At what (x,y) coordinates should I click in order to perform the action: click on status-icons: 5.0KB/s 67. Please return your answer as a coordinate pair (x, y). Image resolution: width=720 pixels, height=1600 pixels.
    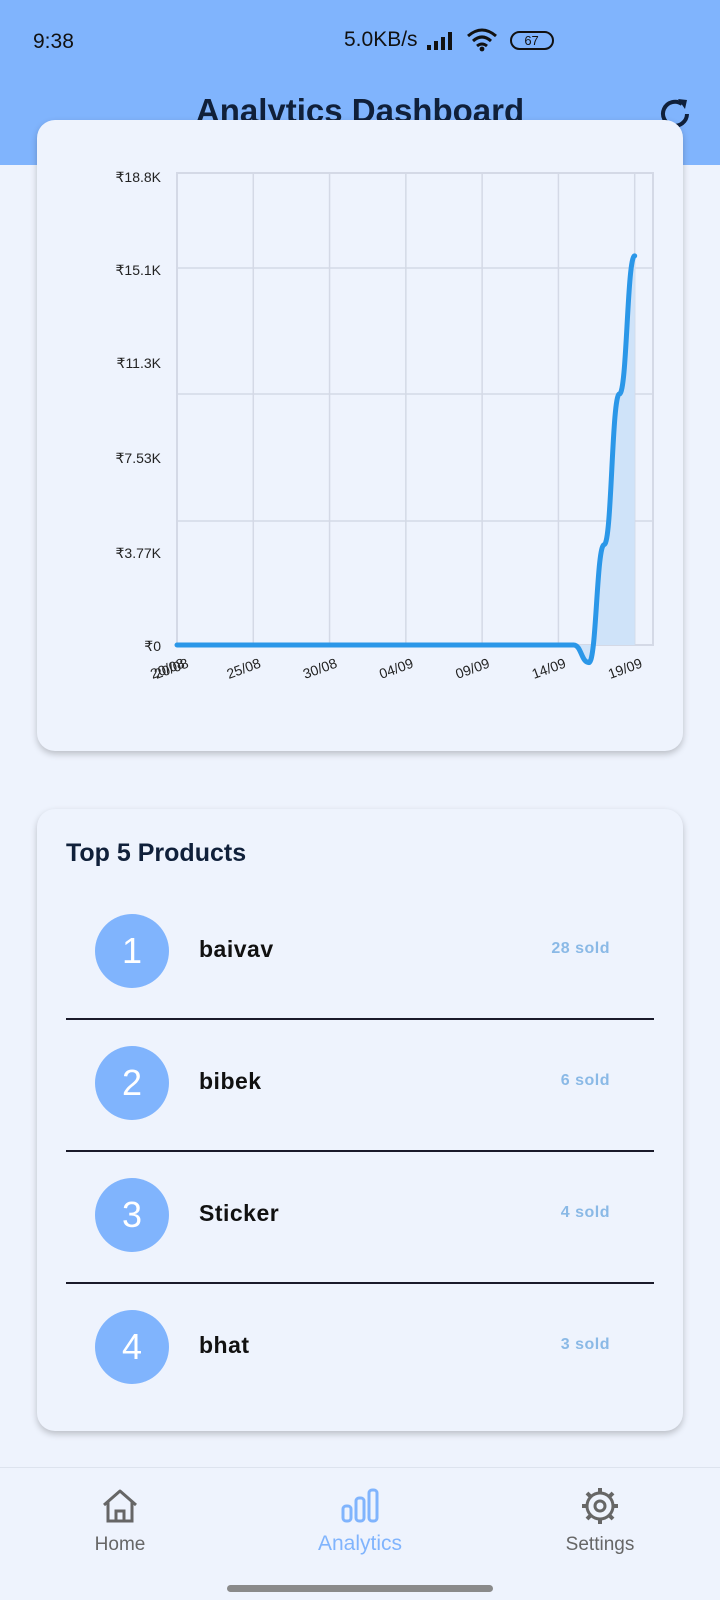
    Looking at the image, I should click on (449, 40).